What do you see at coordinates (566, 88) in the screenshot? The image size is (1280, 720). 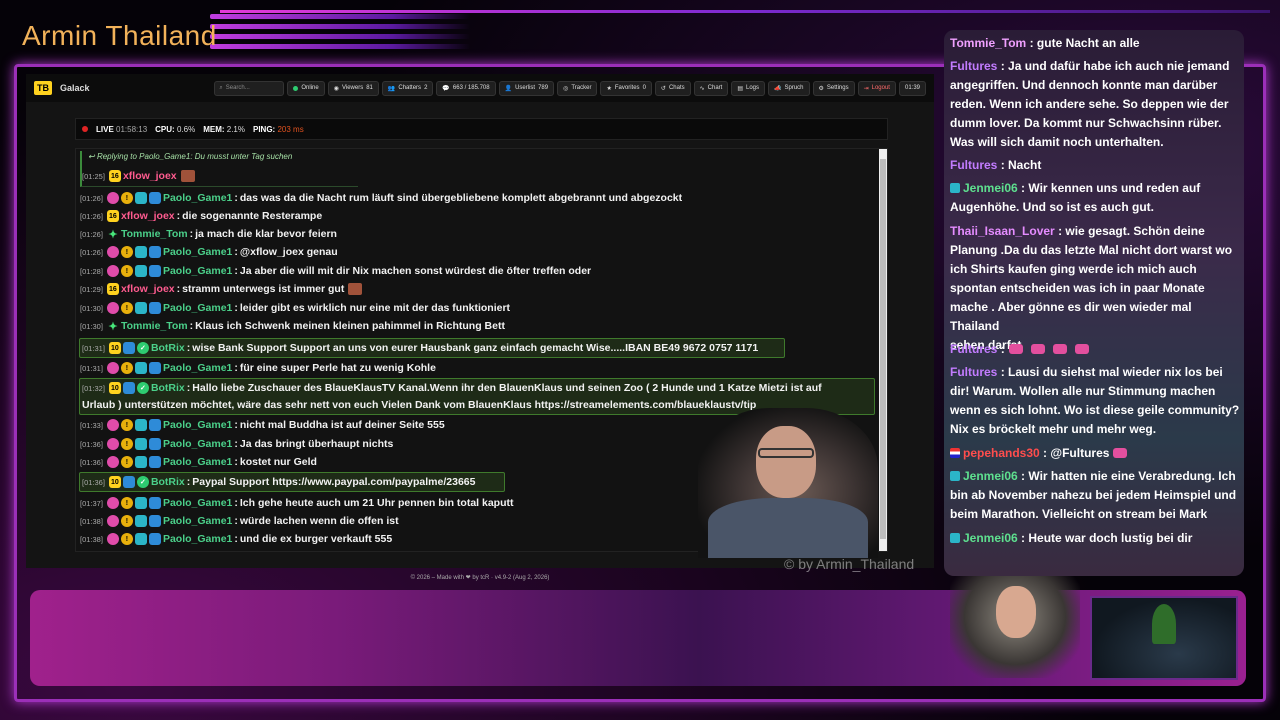 I see `target-icon: ◎` at bounding box center [566, 88].